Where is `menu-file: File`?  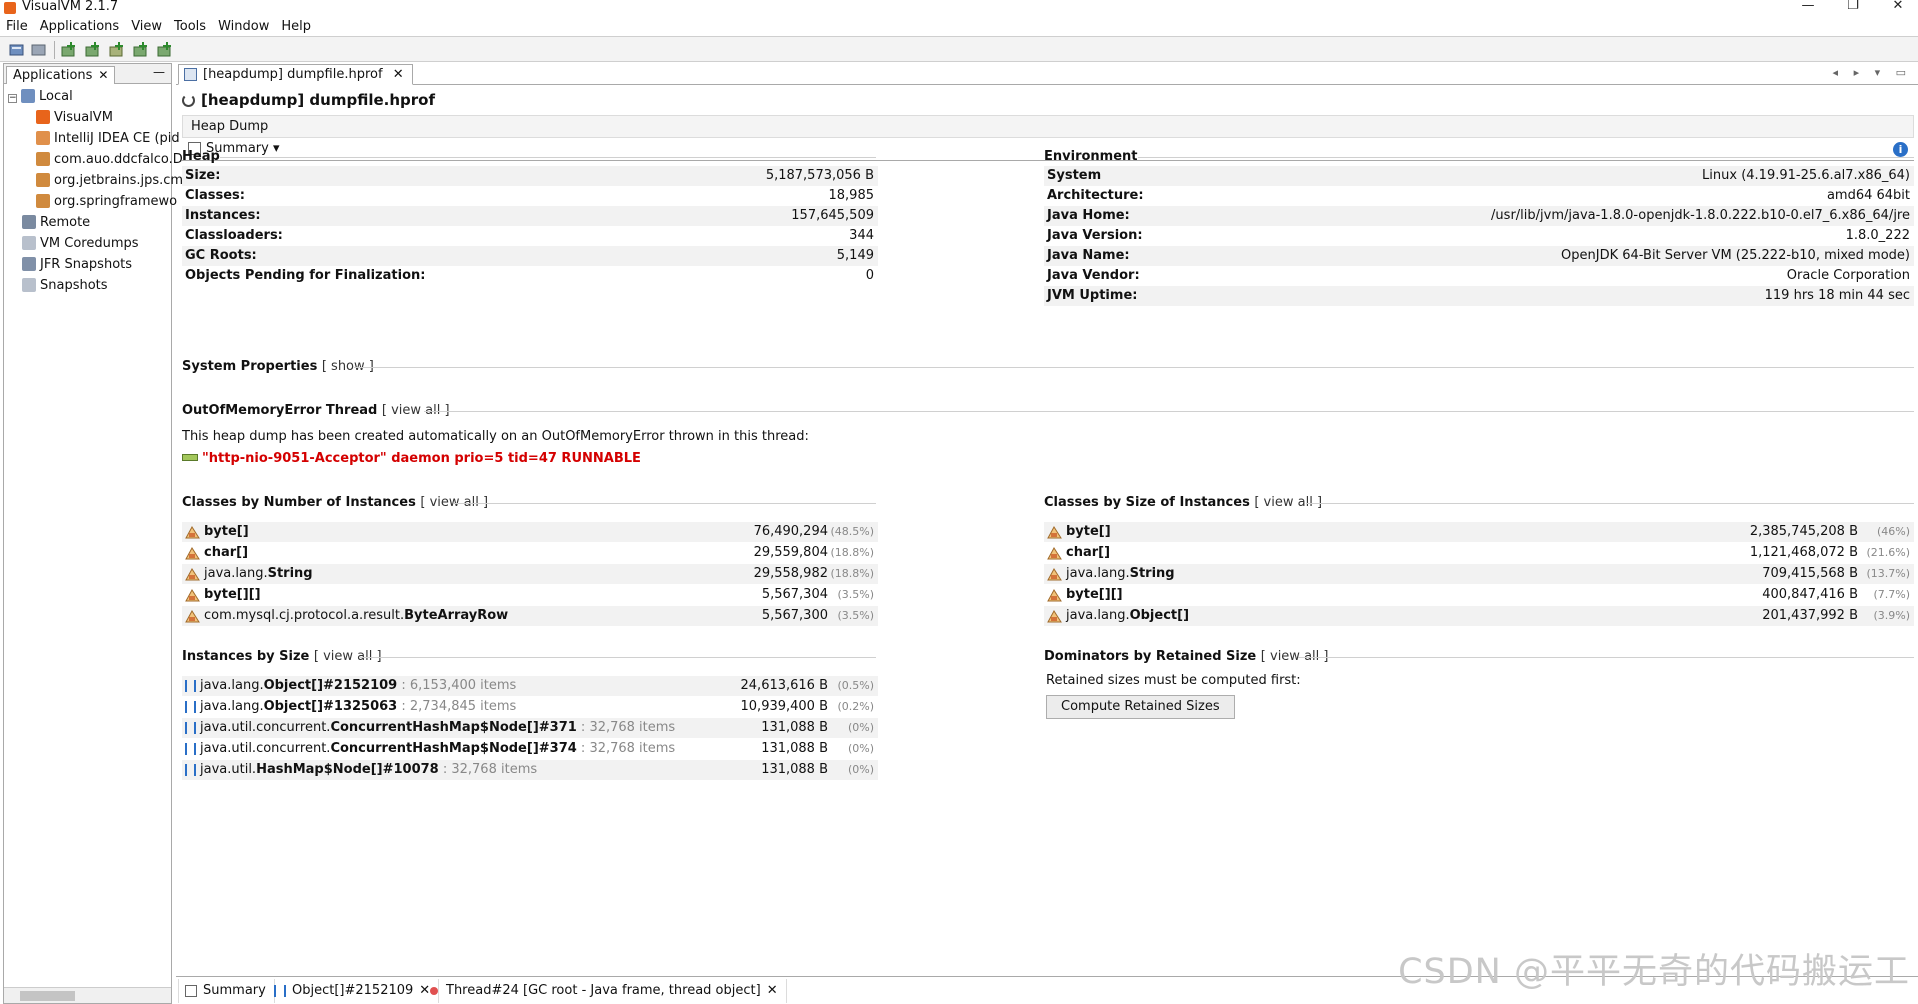 menu-file: File is located at coordinates (17, 26).